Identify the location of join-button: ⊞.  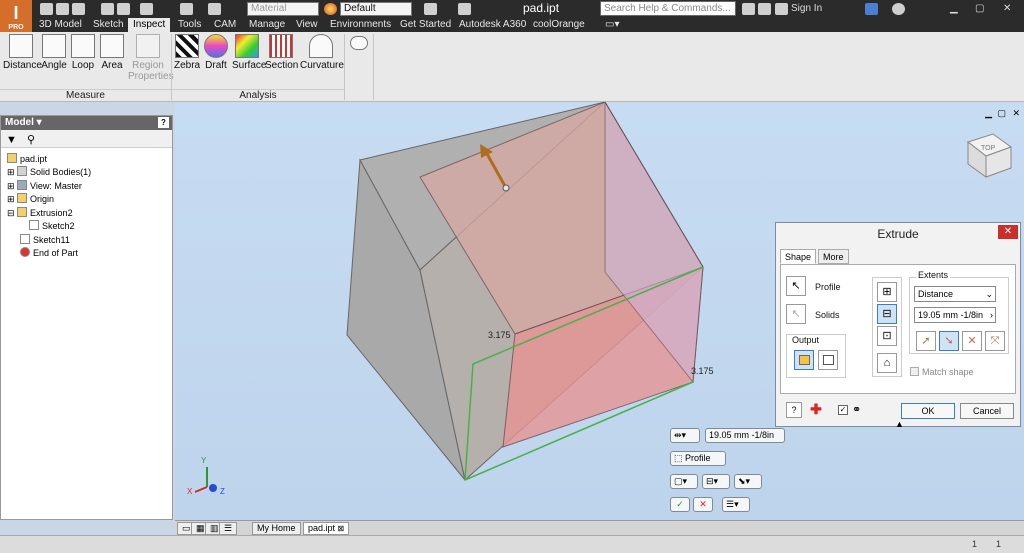
(887, 292).